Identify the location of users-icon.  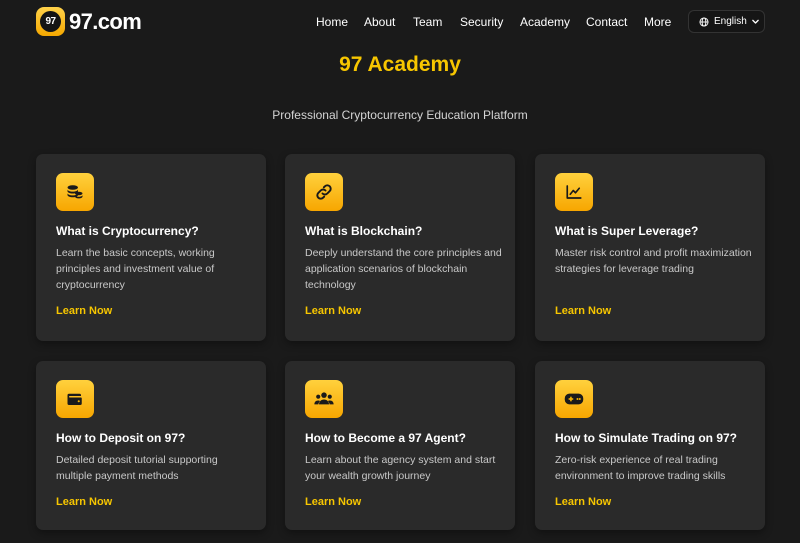
(324, 399).